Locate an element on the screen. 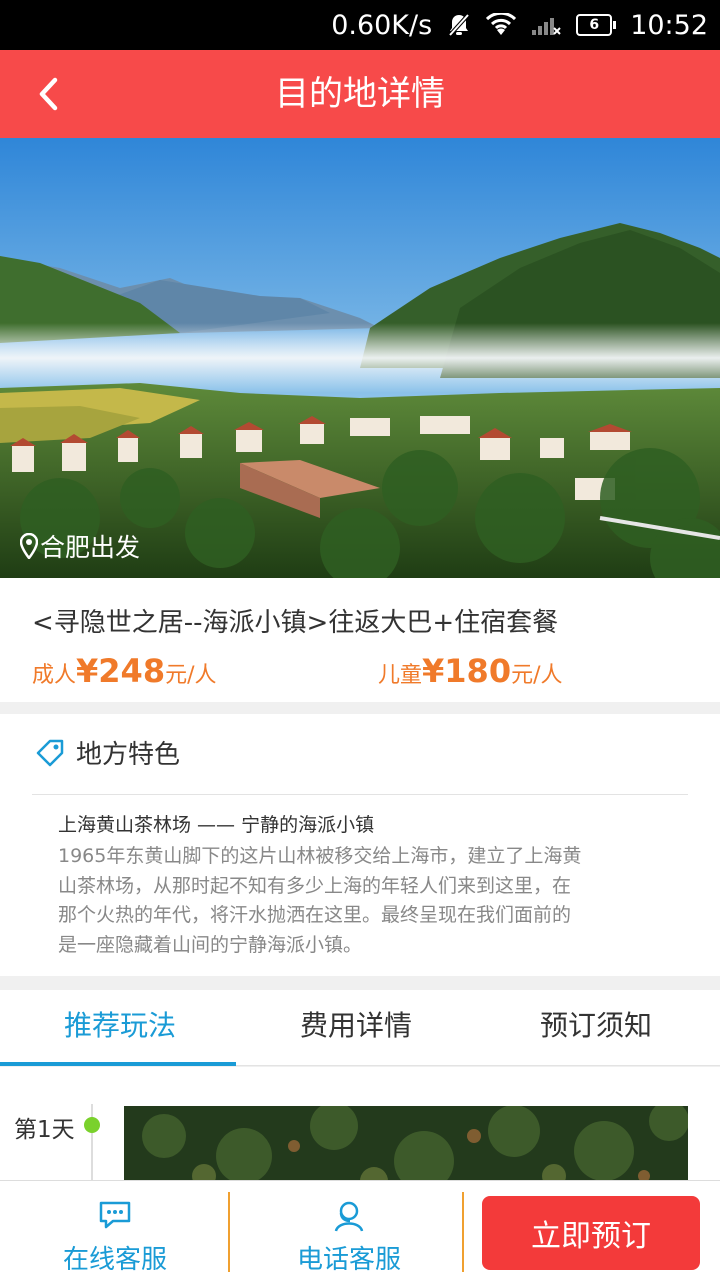  description-line: 山茶林场，从那时起不知有多少上海的年轻人们来到这里，在 is located at coordinates (315, 885).